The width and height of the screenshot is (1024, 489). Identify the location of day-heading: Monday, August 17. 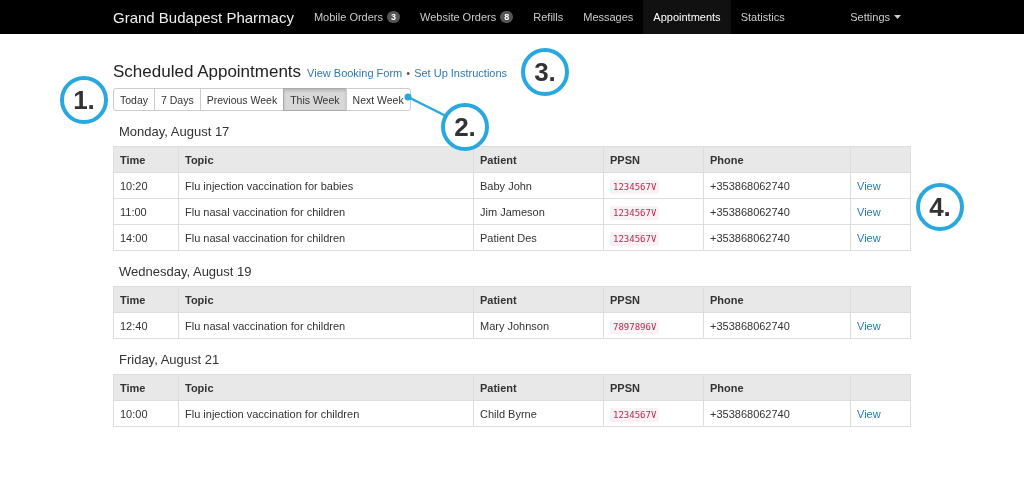
(174, 132).